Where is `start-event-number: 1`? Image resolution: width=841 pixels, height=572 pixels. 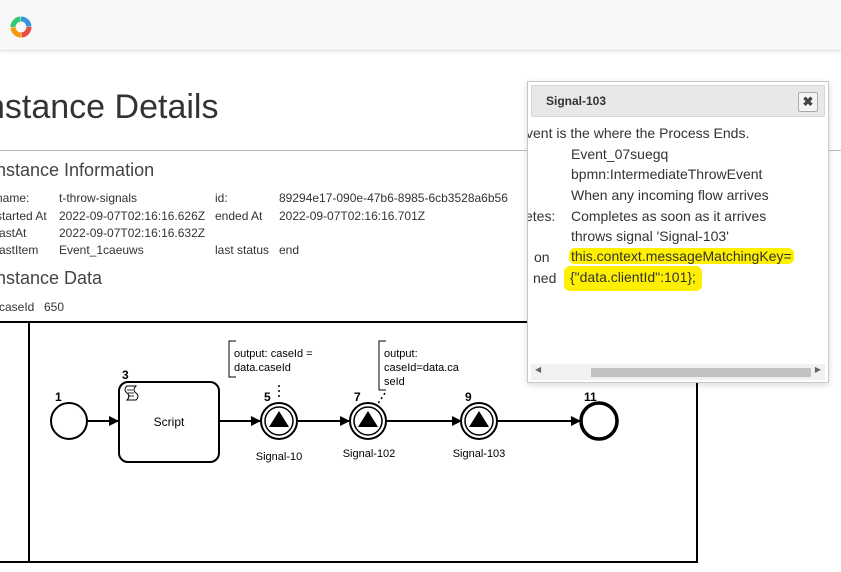 start-event-number: 1 is located at coordinates (58, 397).